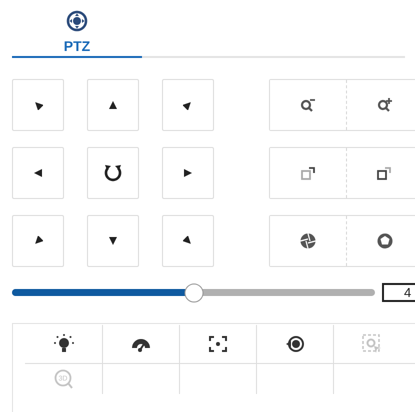 The height and width of the screenshot is (412, 415). I want to click on pan-down-left-button, so click(38, 241).